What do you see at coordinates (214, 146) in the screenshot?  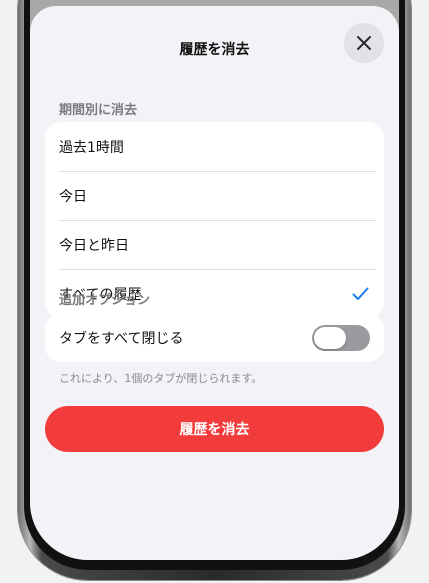 I see `time-range-option-last-hour: 過去1時間` at bounding box center [214, 146].